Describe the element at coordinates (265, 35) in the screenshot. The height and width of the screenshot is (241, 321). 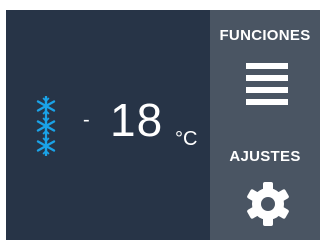
I see `functions-label: FUNCIONES` at that location.